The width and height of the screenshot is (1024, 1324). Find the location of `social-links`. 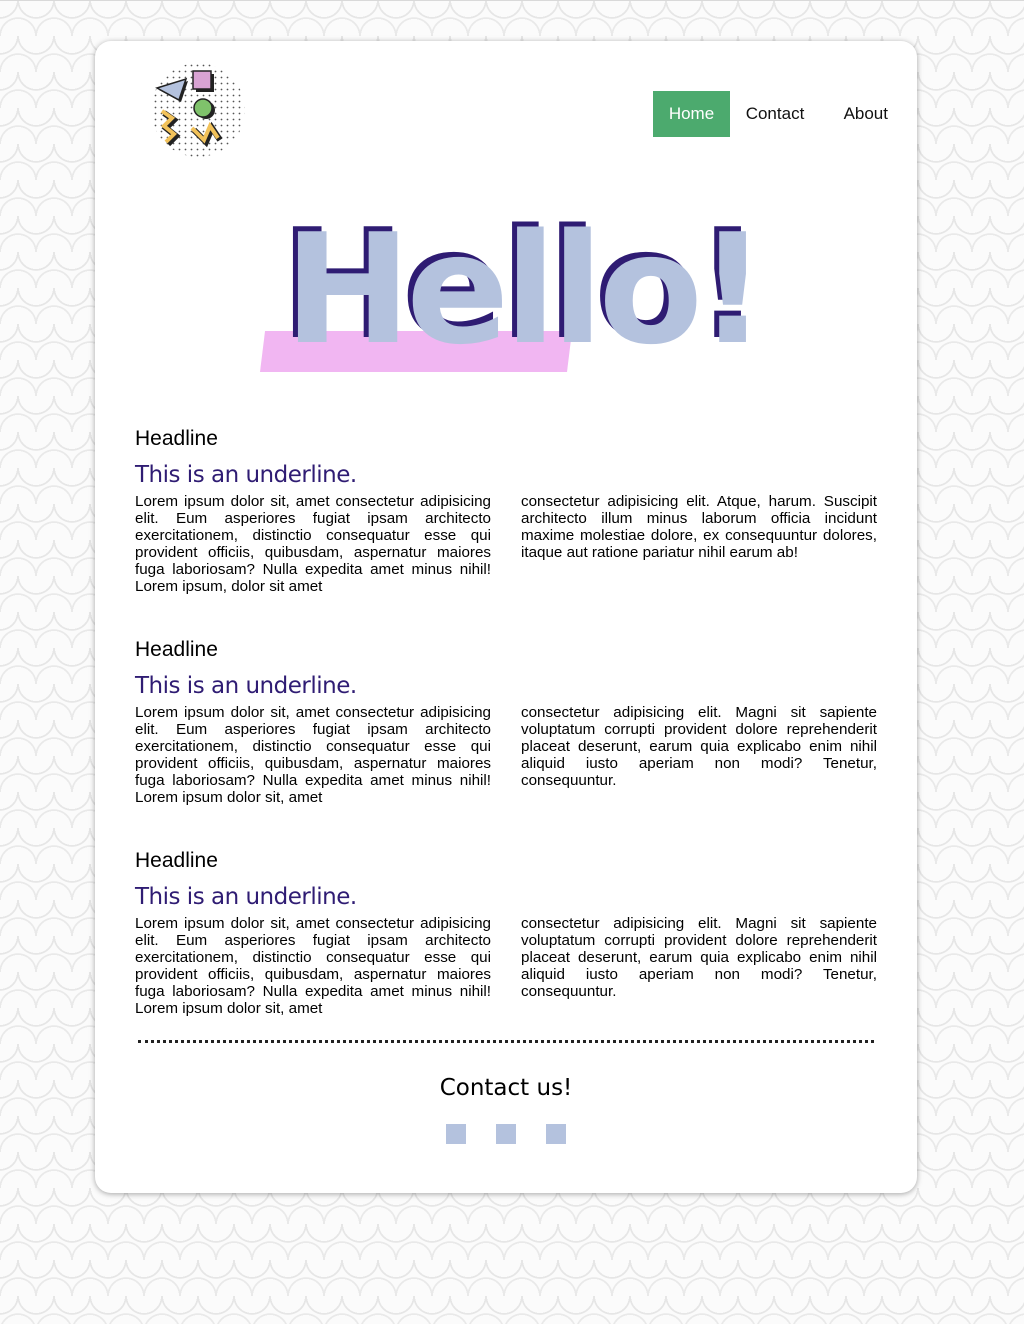

social-links is located at coordinates (506, 1134).